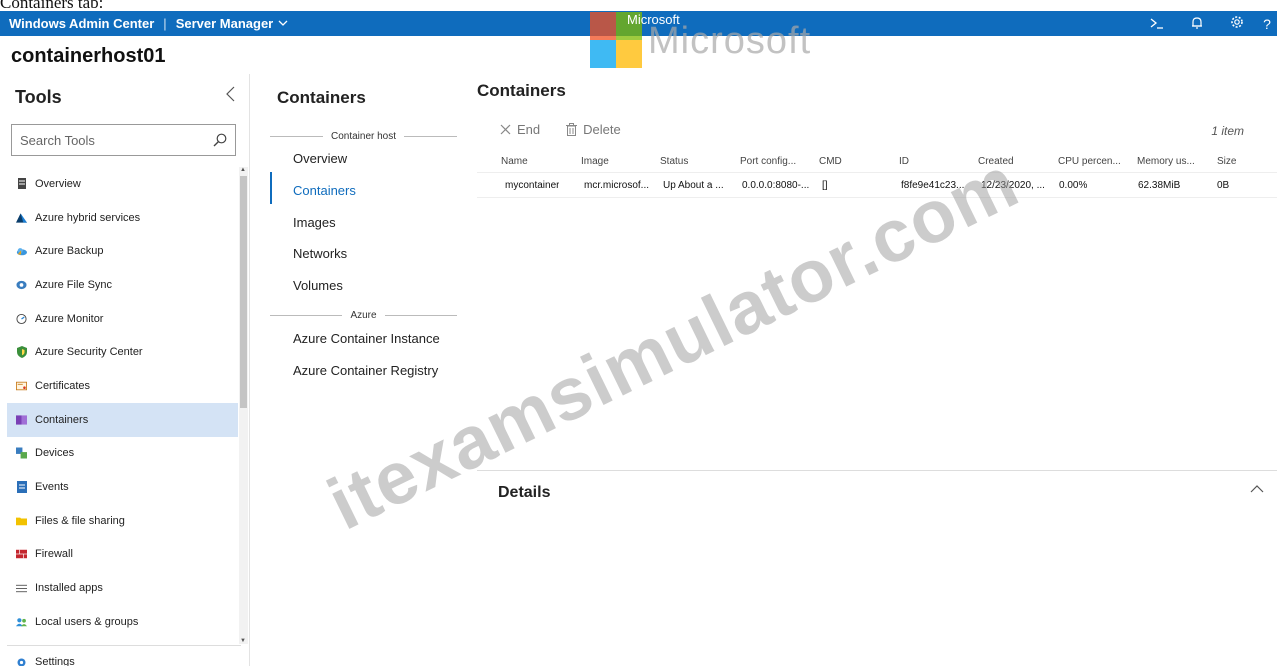 This screenshot has height=666, width=1277. I want to click on scrollbar-thumb, so click(243, 292).